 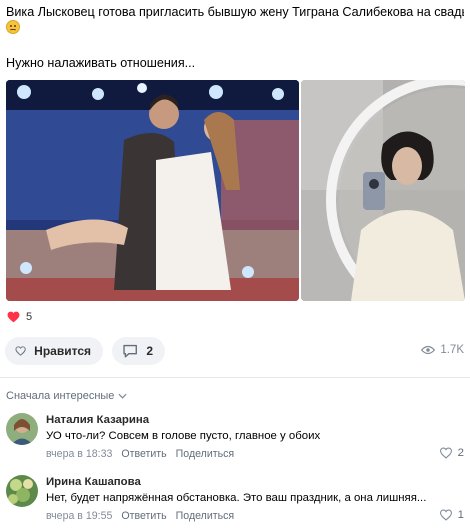 What do you see at coordinates (97, 420) in the screenshot?
I see `comment-author: Наталия Казарина` at bounding box center [97, 420].